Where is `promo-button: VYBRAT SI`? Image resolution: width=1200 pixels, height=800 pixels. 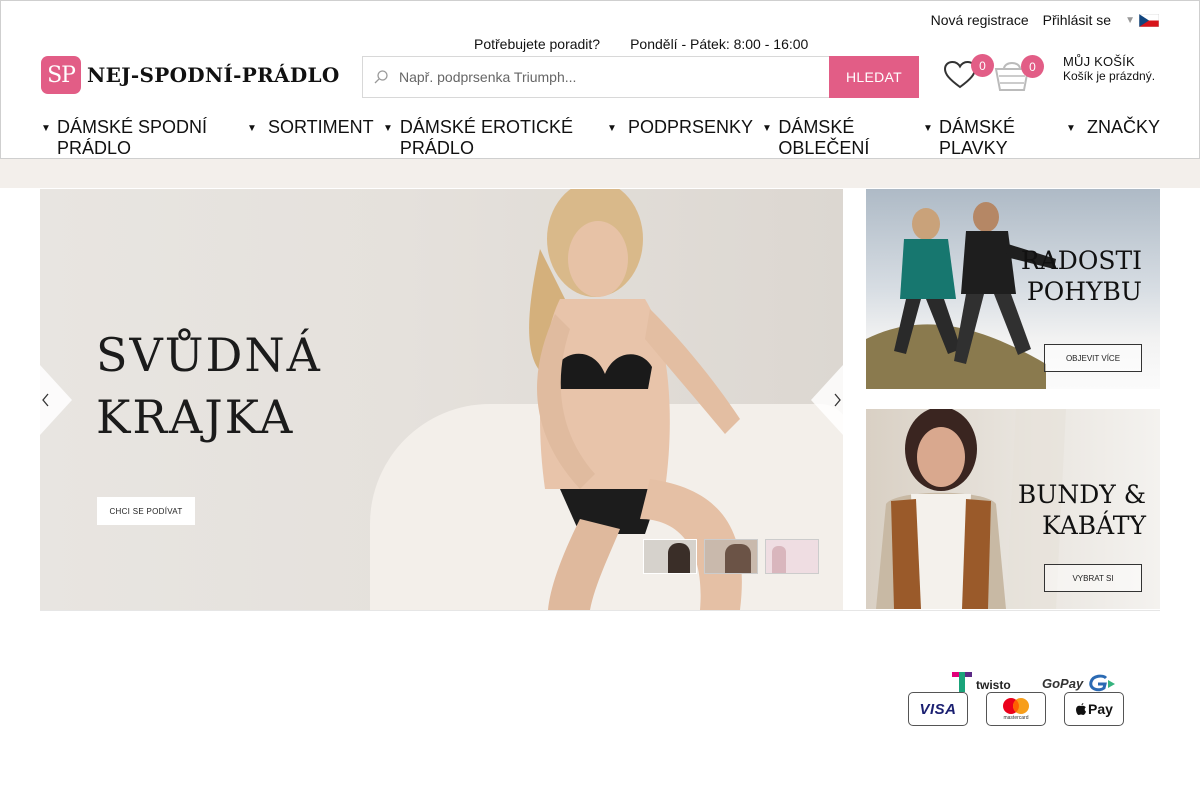
promo-button: VYBRAT SI is located at coordinates (1093, 578).